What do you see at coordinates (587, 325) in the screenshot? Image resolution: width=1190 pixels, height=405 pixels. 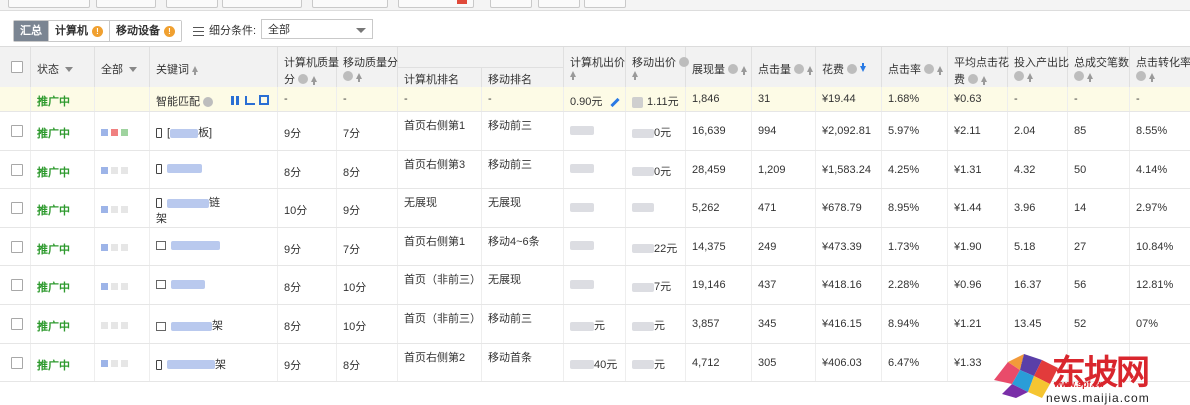 I see `pc-bid-cell: 元` at bounding box center [587, 325].